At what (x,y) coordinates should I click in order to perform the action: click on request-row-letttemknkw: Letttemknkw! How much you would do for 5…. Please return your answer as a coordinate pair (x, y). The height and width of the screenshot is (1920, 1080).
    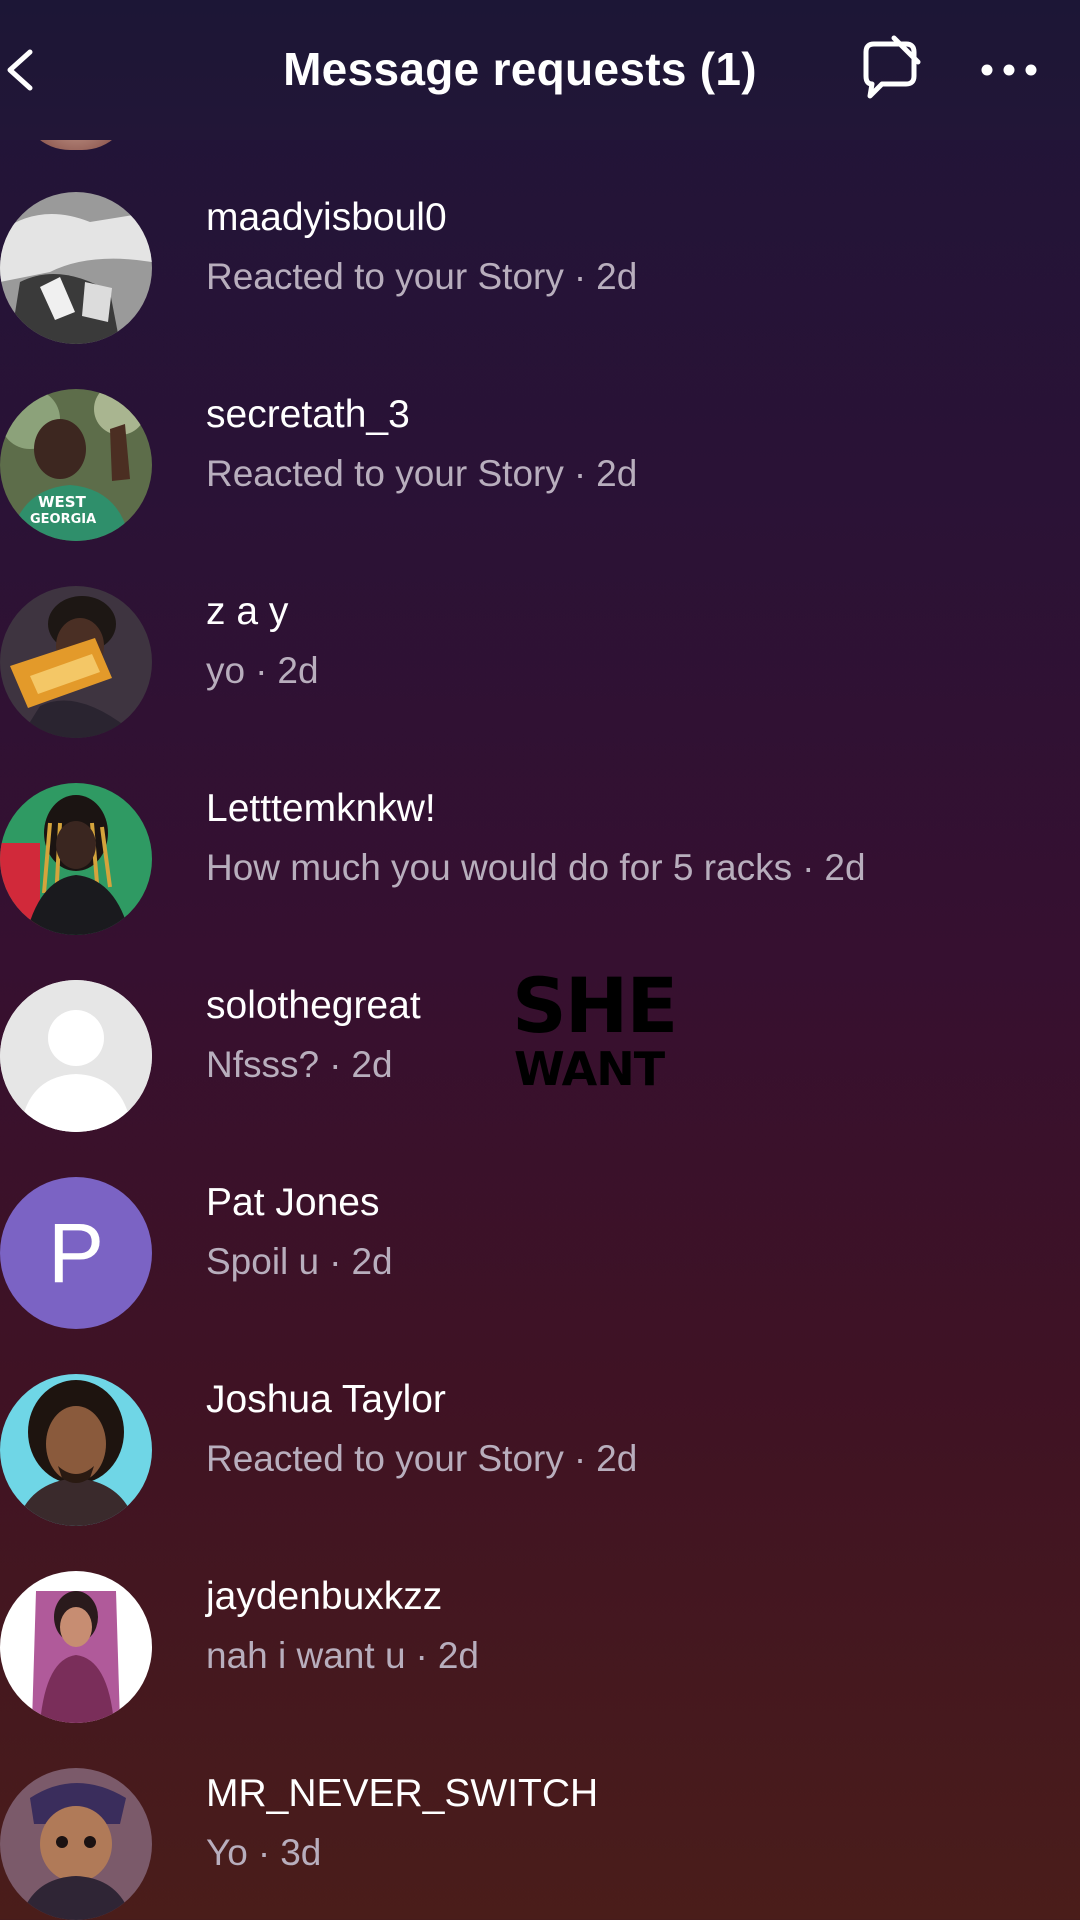
    Looking at the image, I should click on (540, 859).